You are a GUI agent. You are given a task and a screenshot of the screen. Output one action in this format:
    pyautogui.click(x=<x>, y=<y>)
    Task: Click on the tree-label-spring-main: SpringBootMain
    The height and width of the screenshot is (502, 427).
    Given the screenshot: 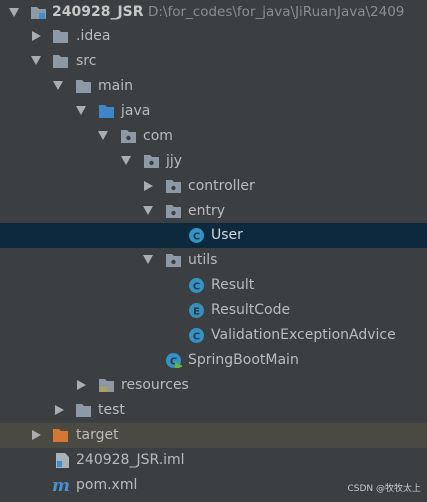 What is the action you would take?
    pyautogui.click(x=243, y=360)
    